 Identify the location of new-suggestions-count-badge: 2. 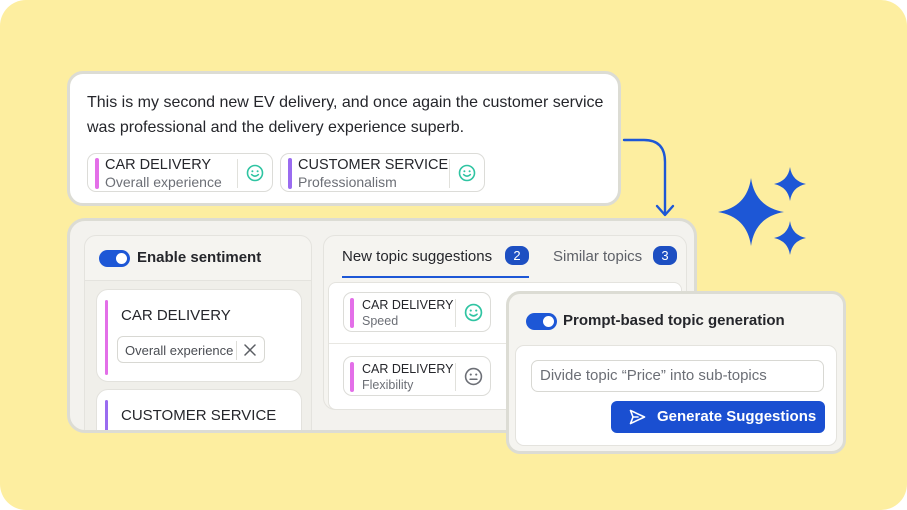
(517, 255).